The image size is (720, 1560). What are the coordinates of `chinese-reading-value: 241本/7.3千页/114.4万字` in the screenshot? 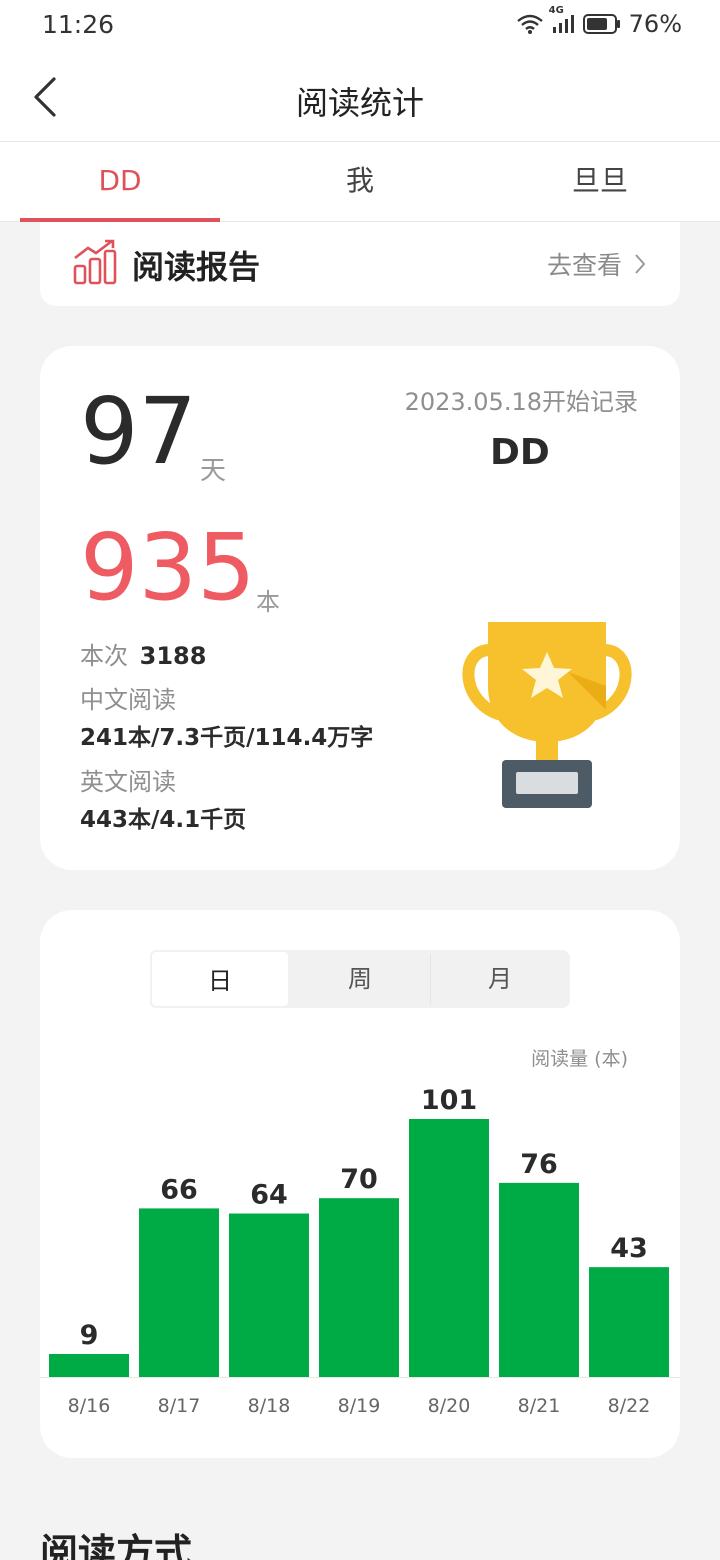 It's located at (227, 738).